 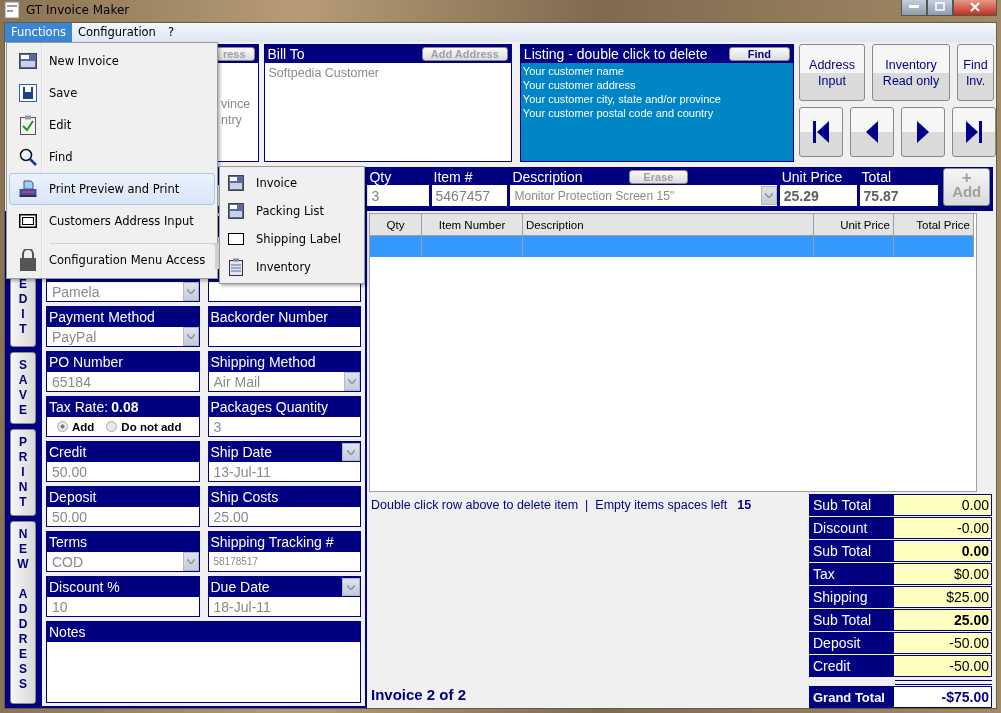 What do you see at coordinates (12, 9) in the screenshot?
I see `document-icon` at bounding box center [12, 9].